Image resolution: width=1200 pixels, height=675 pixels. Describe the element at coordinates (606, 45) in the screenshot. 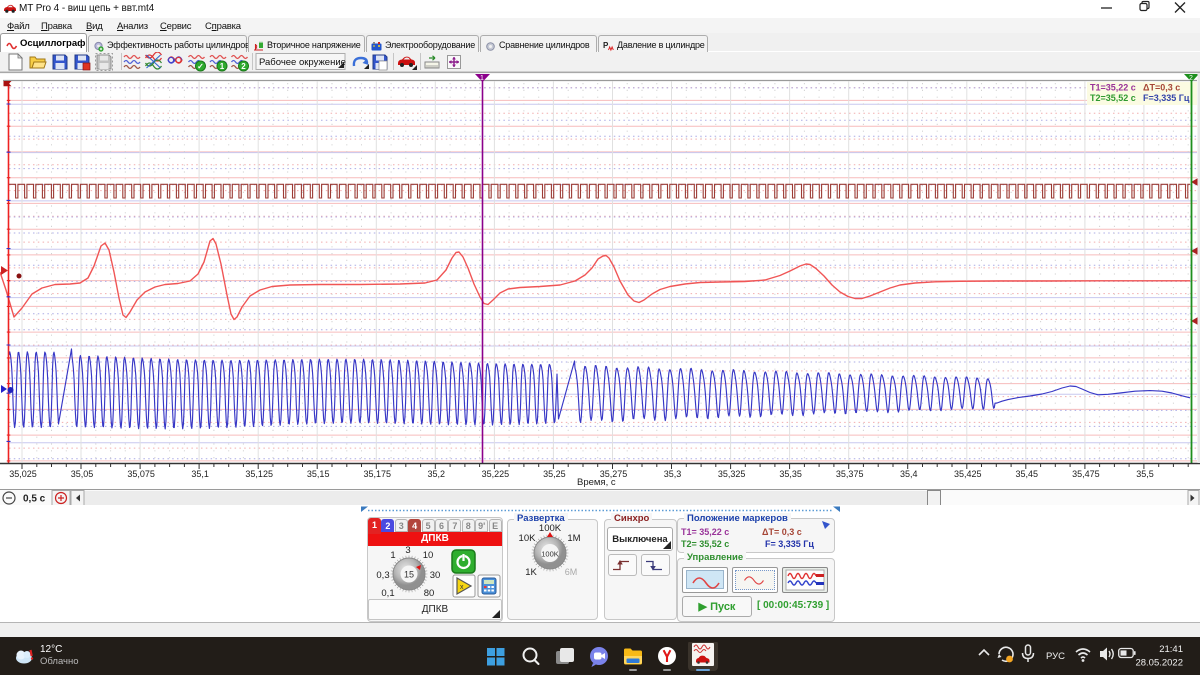

I see `svg-text: P` at that location.